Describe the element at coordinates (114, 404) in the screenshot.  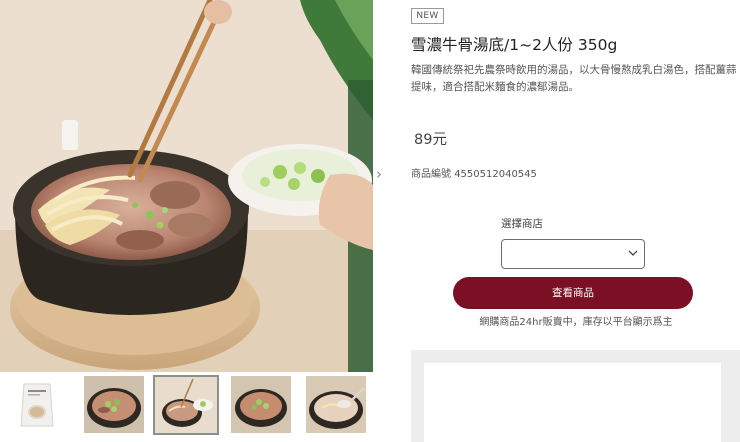
I see `thumbnail-soup-bowl-meat` at that location.